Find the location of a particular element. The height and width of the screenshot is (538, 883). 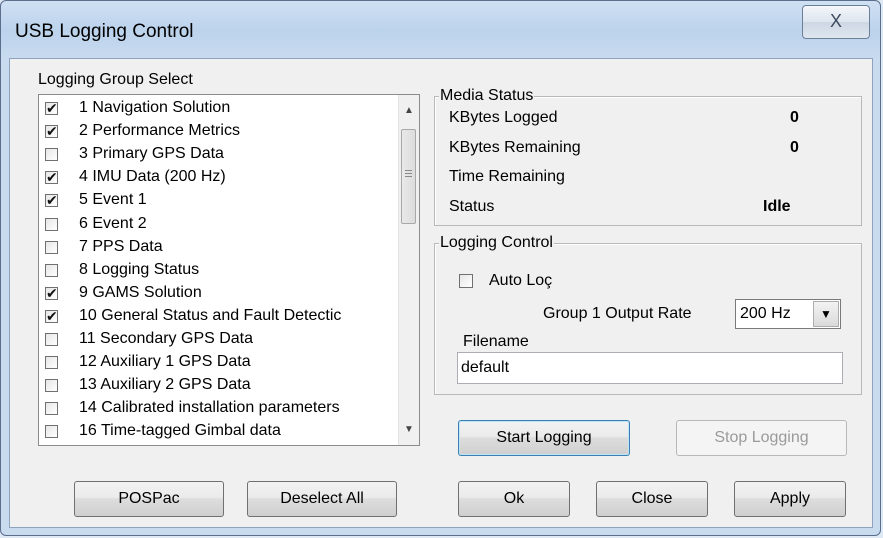

close-icon: X is located at coordinates (835, 21).